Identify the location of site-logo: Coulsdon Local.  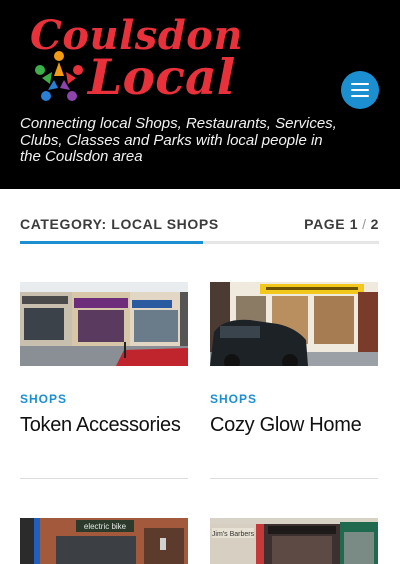
(138, 58).